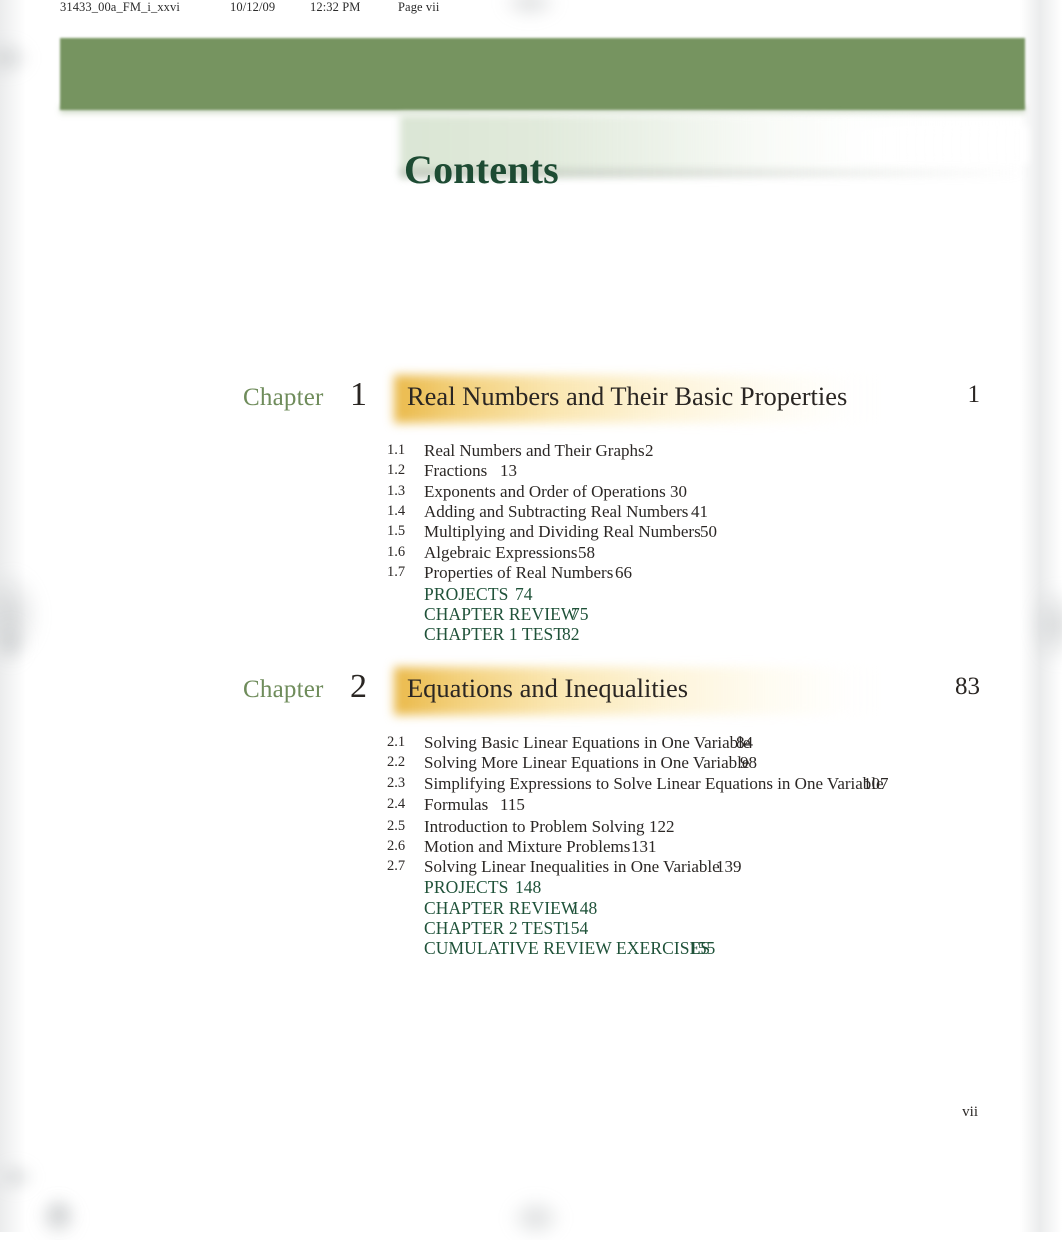 The height and width of the screenshot is (1240, 1062). What do you see at coordinates (396, 552) in the screenshot?
I see `section-number: 1.6` at bounding box center [396, 552].